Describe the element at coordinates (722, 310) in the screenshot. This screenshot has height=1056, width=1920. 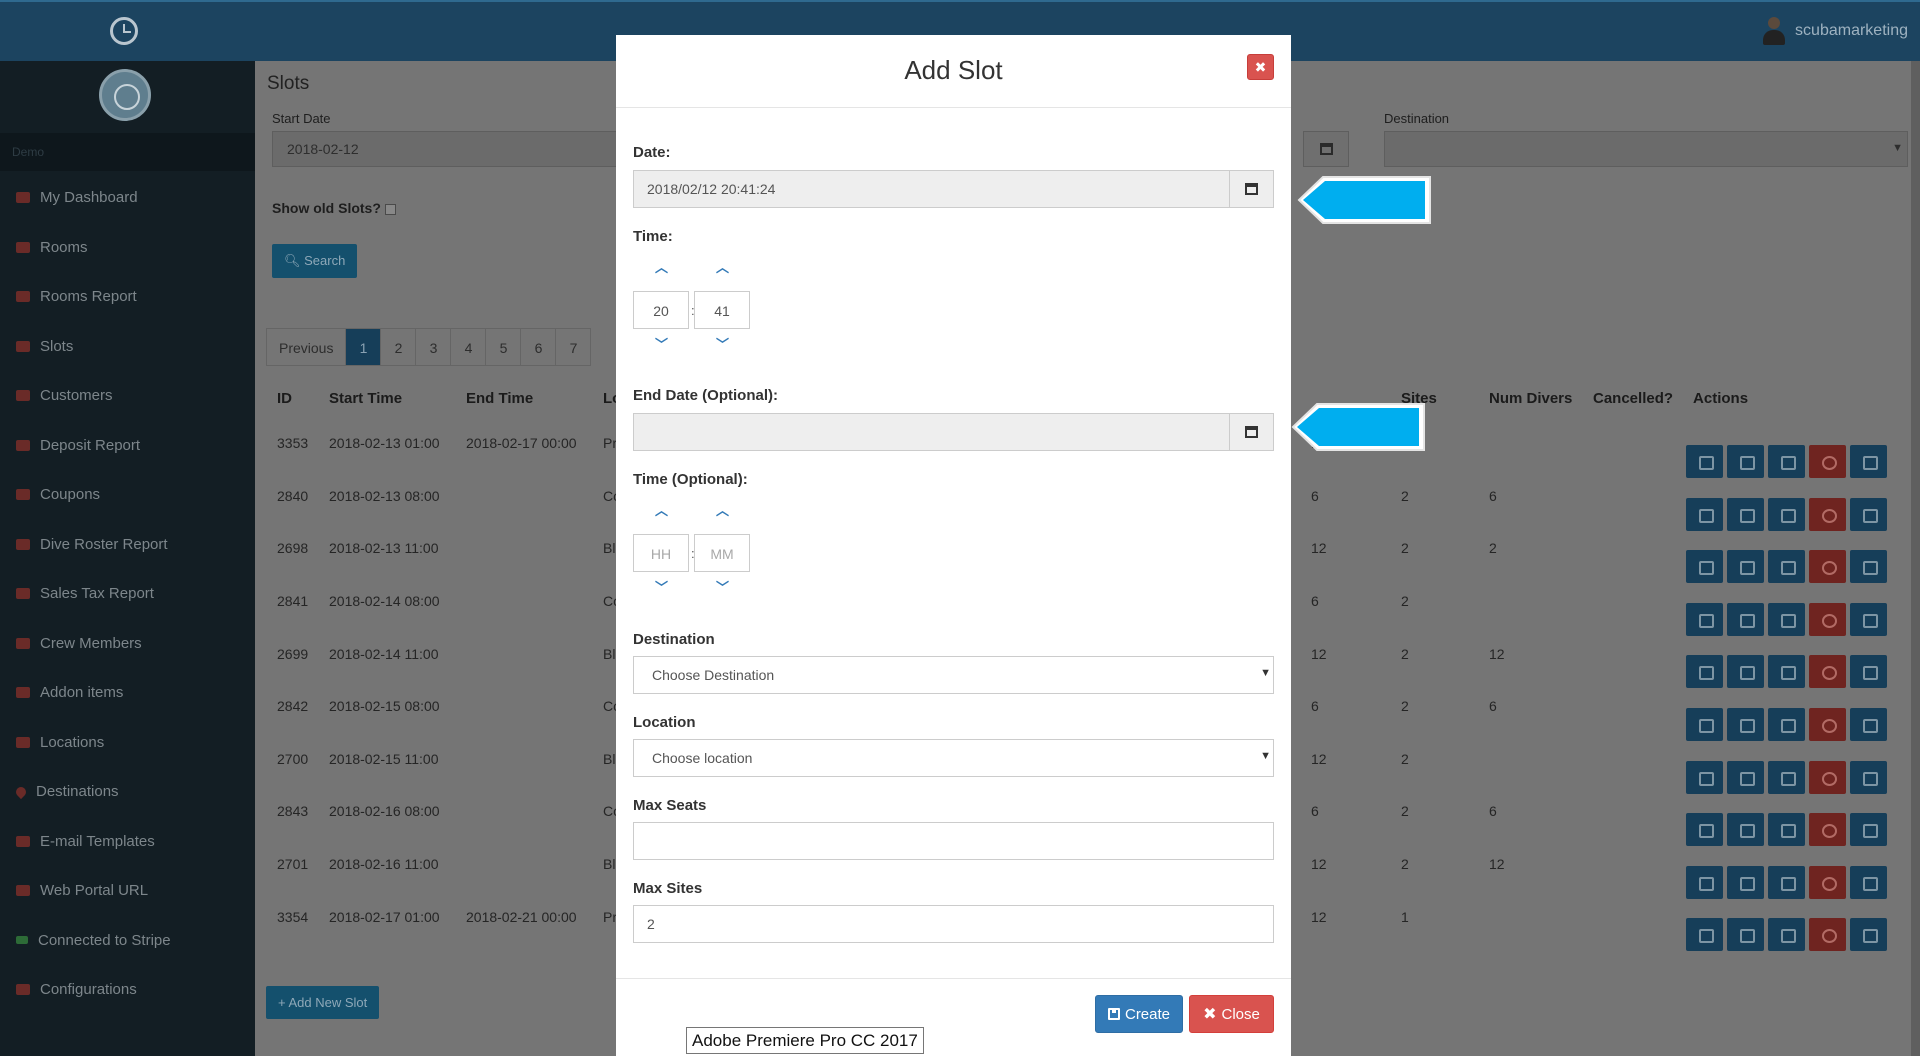
I see `minute-input: 41` at that location.